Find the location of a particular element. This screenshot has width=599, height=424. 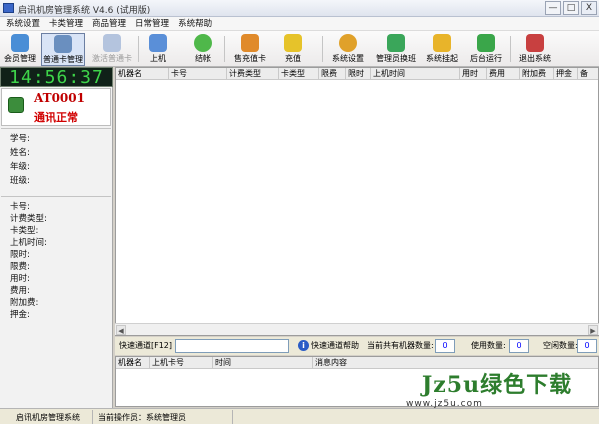

background-icon is located at coordinates (486, 43).